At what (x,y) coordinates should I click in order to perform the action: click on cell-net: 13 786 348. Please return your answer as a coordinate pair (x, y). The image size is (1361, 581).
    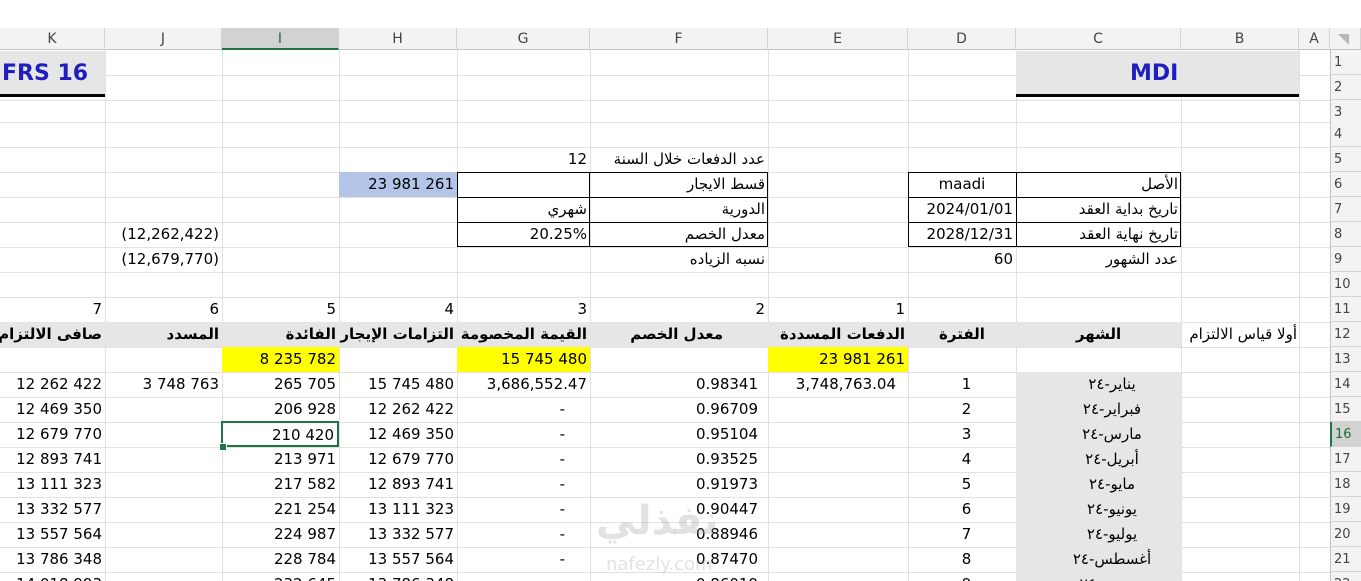
    Looking at the image, I should click on (52, 559).